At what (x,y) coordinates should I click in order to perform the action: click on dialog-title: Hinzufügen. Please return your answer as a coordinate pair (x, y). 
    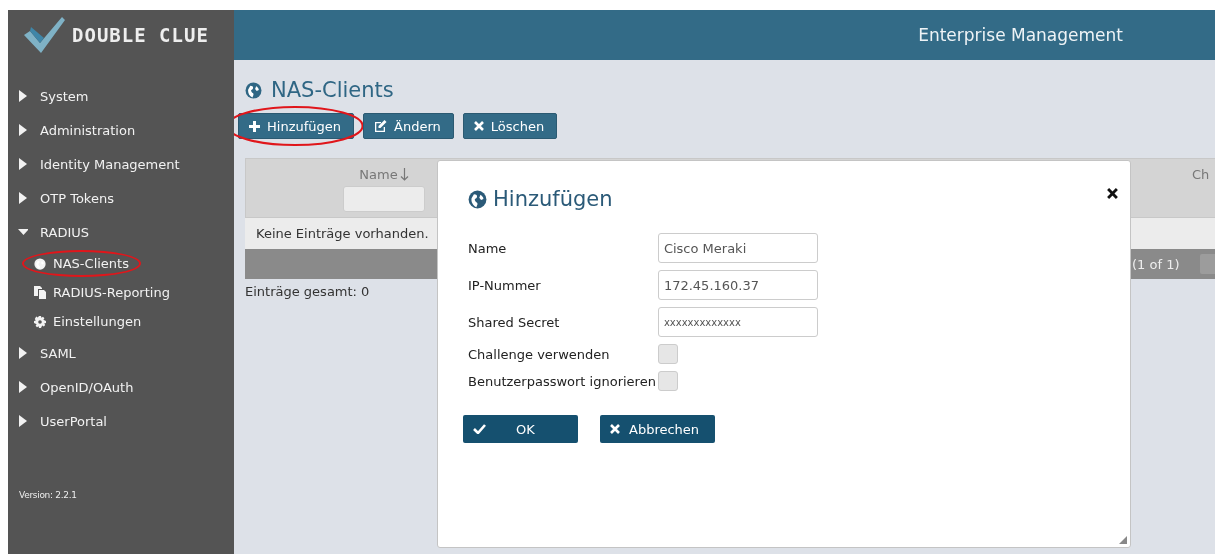
    Looking at the image, I should click on (540, 199).